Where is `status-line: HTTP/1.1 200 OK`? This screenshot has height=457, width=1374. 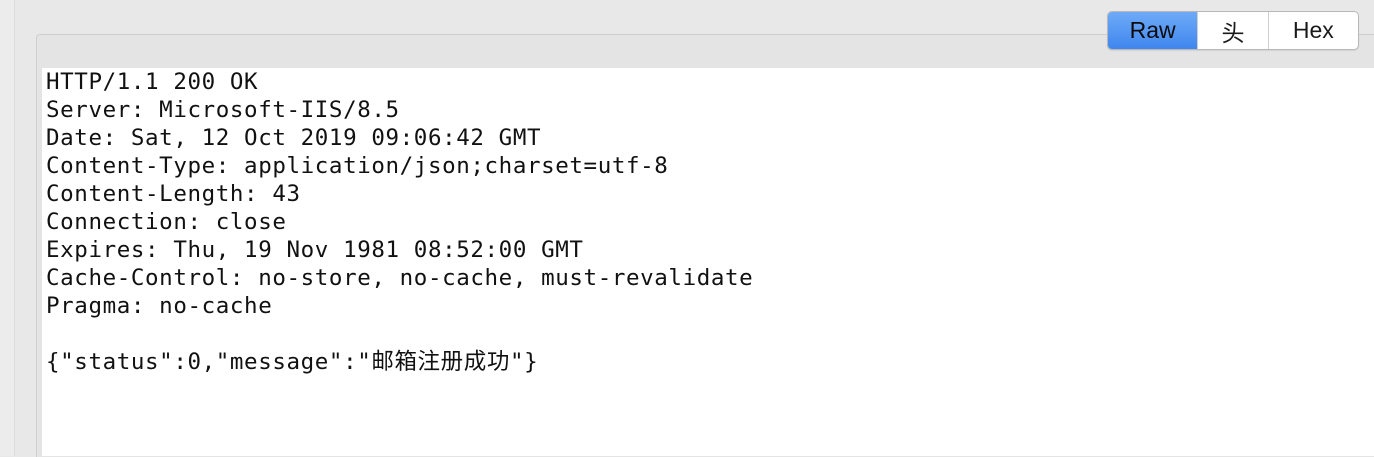
status-line: HTTP/1.1 200 OK is located at coordinates (152, 82).